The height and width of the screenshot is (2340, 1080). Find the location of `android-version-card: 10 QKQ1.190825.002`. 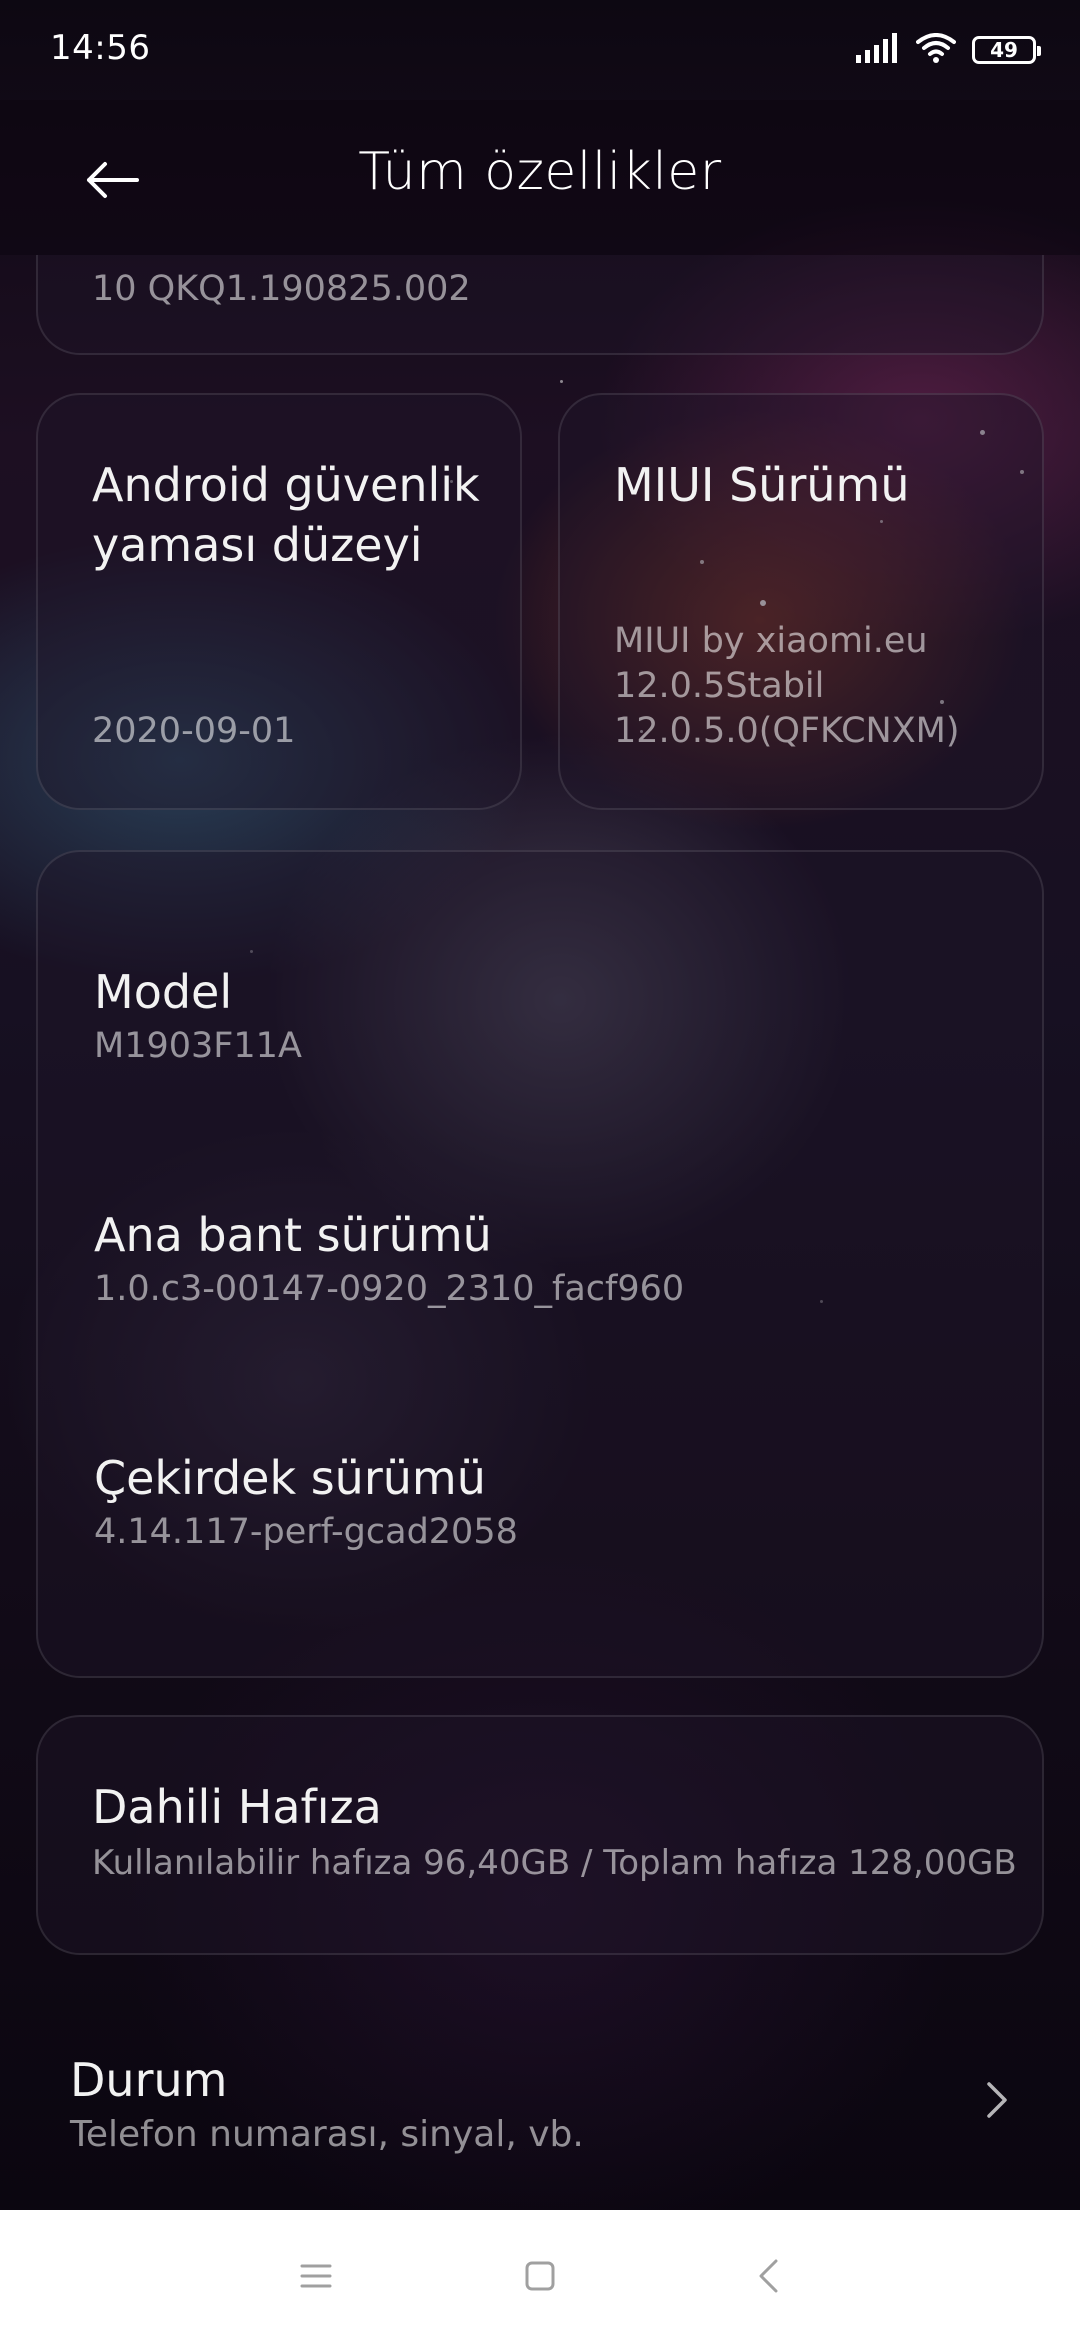

android-version-card: 10 QKQ1.190825.002 is located at coordinates (540, 305).